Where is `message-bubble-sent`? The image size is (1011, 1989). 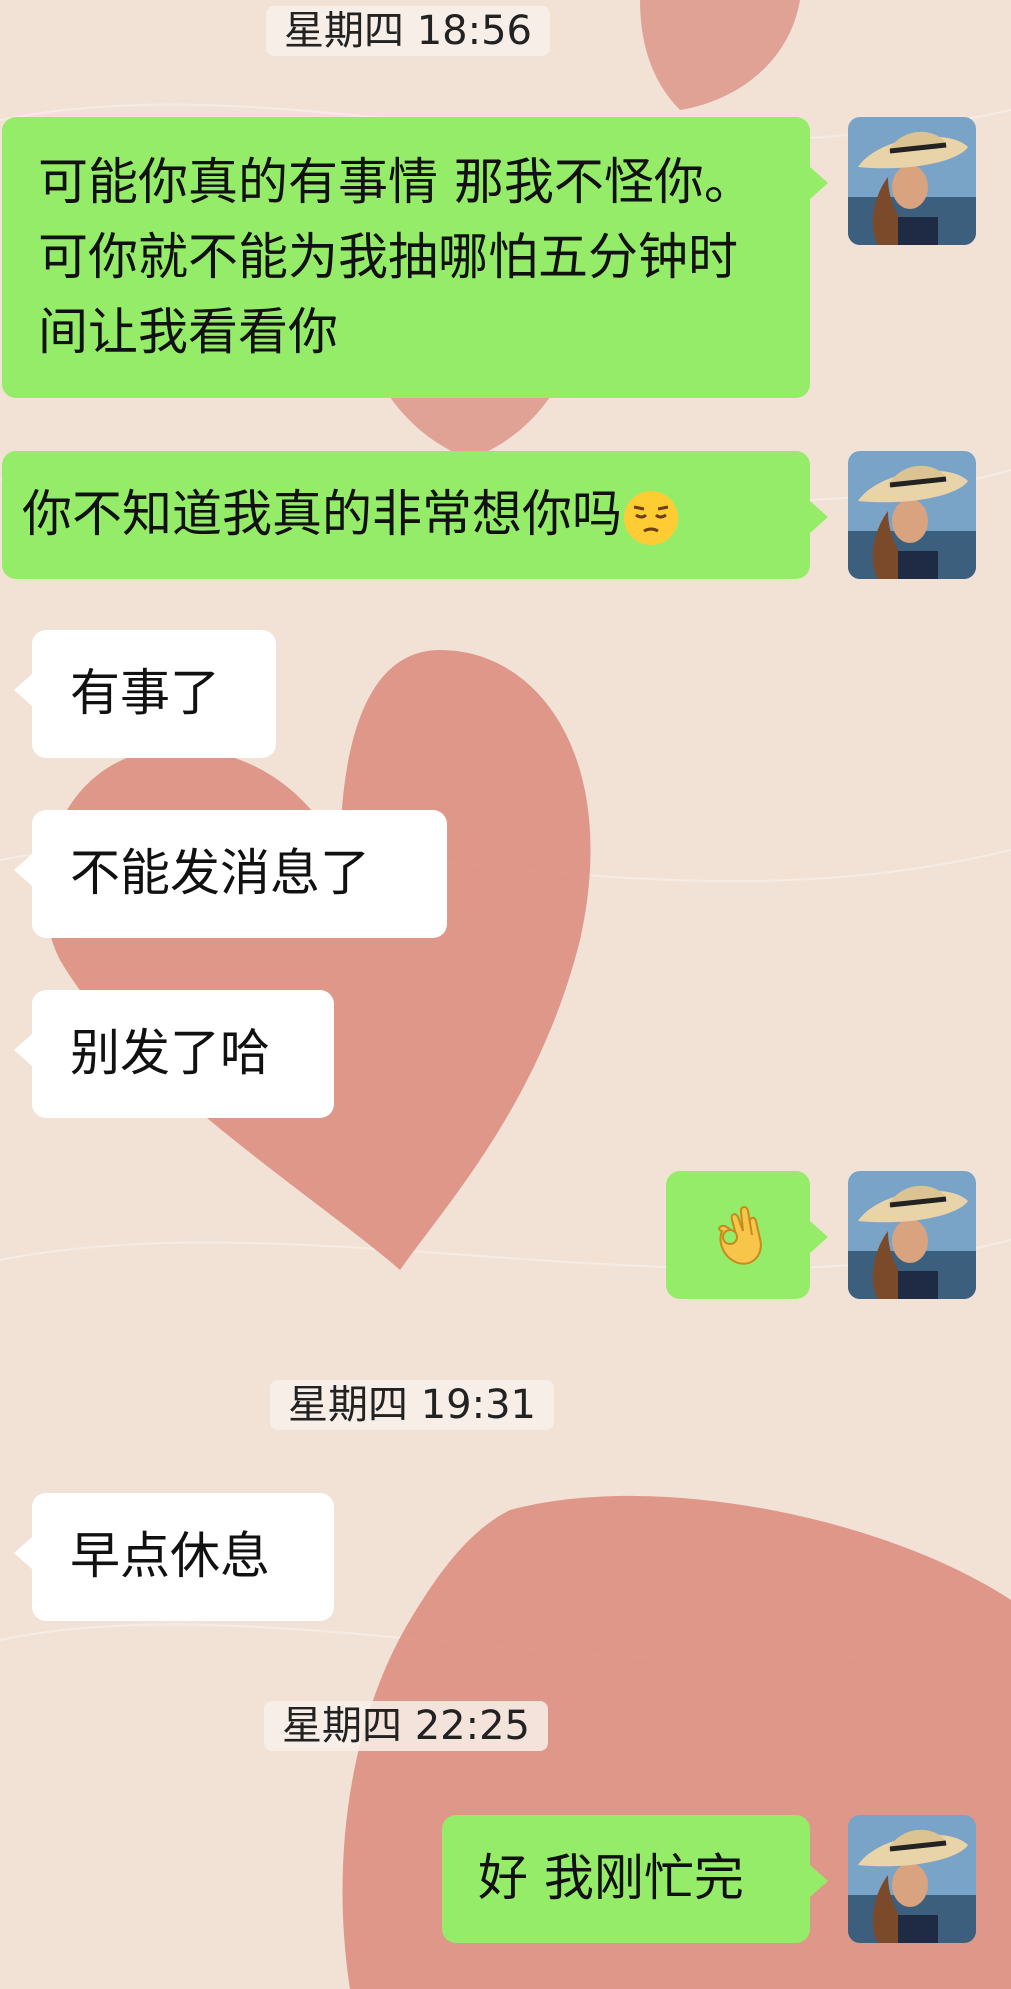
message-bubble-sent is located at coordinates (747, 1235).